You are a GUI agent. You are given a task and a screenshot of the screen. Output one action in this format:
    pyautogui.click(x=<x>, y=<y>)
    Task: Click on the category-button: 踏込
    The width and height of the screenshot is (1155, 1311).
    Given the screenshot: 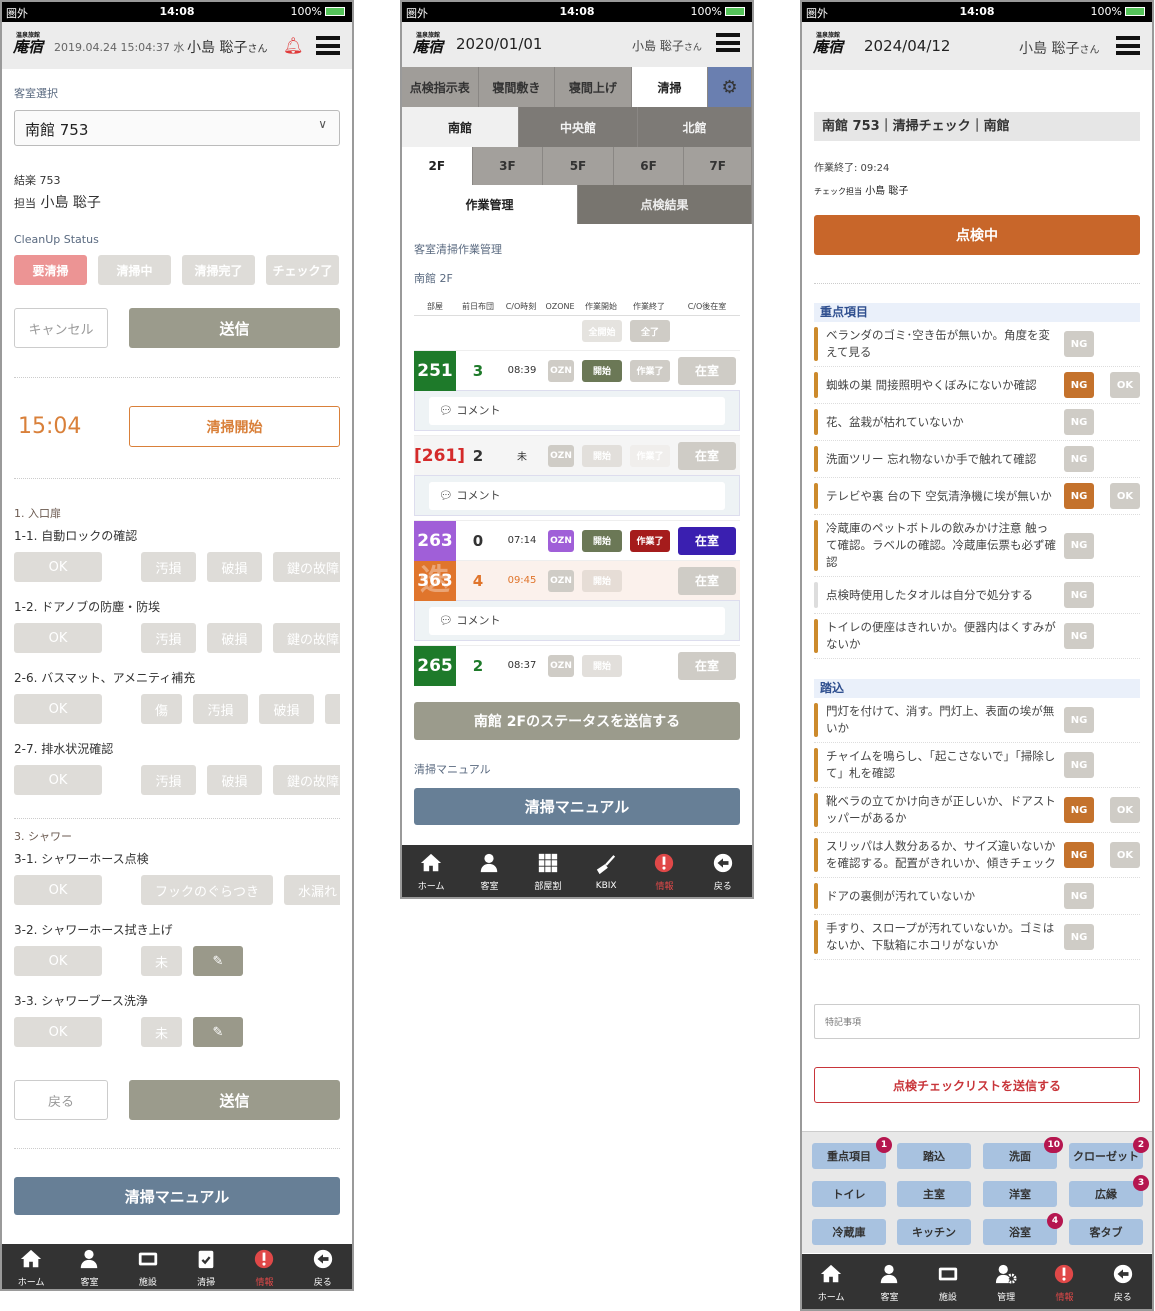 What is the action you would take?
    pyautogui.click(x=934, y=1156)
    